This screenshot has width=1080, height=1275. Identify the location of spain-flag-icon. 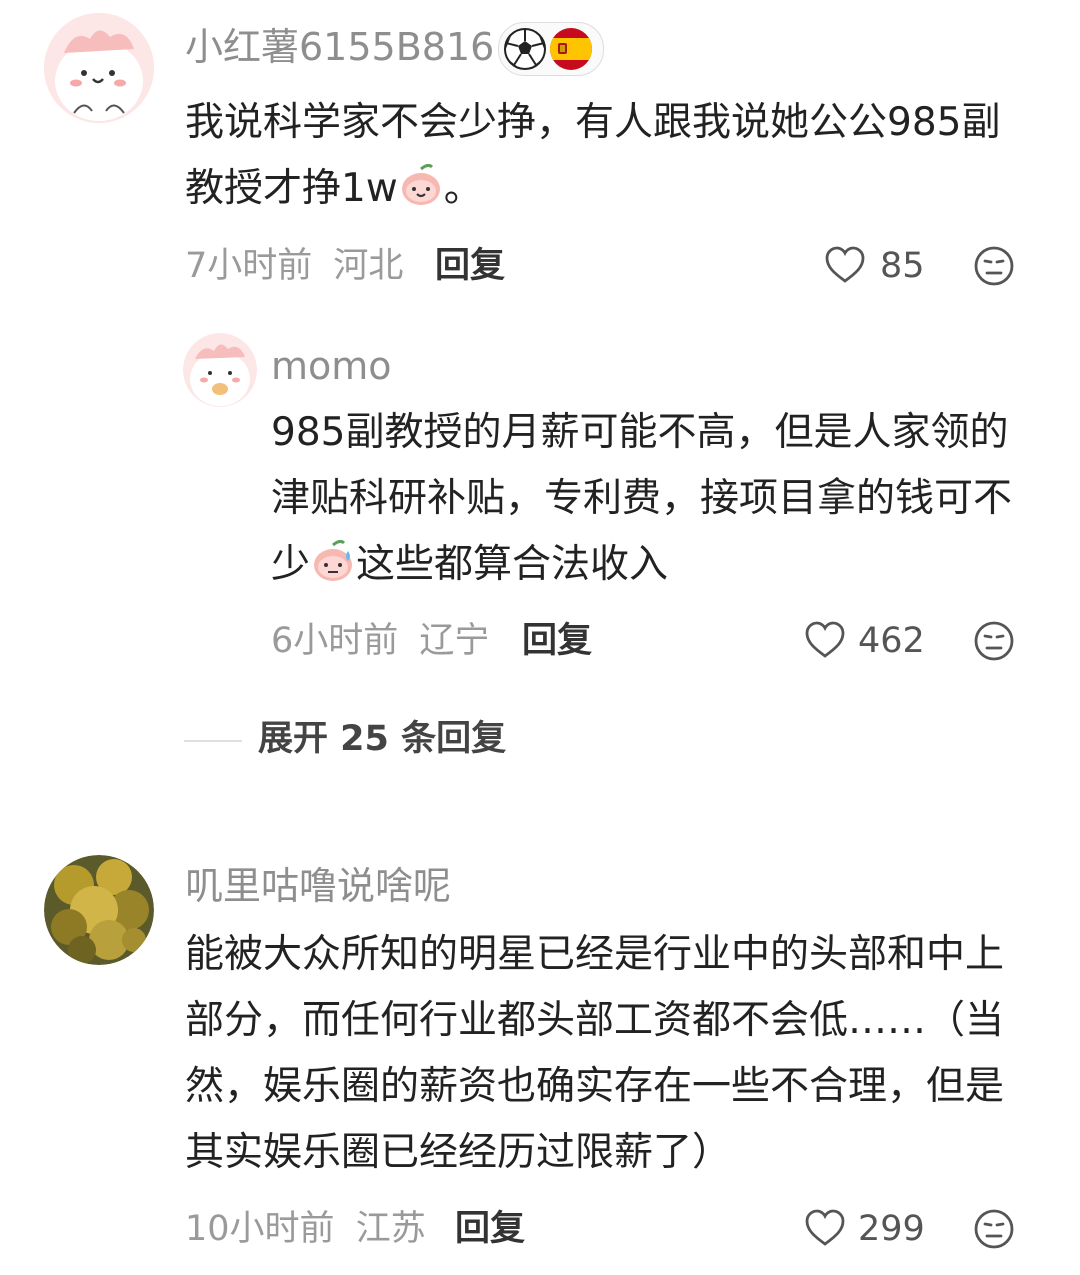
(571, 49).